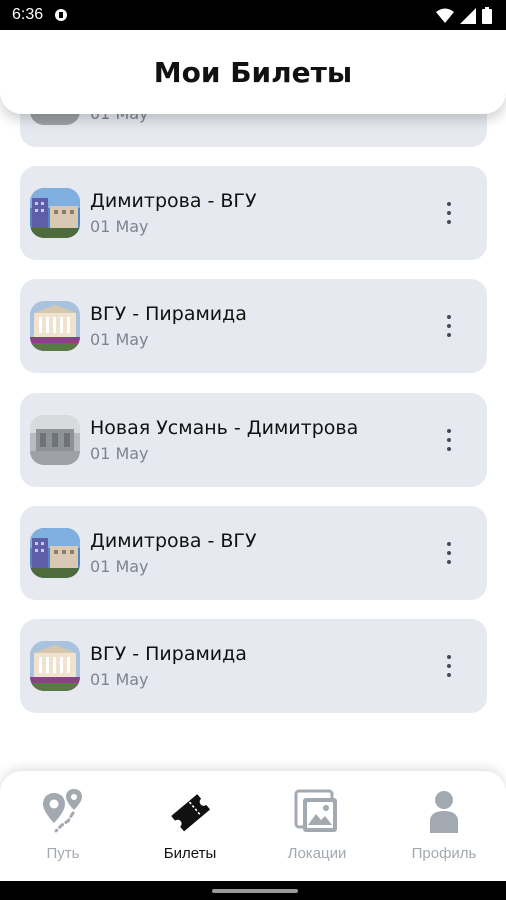 The width and height of the screenshot is (506, 900). I want to click on status-icons, so click(464, 15).